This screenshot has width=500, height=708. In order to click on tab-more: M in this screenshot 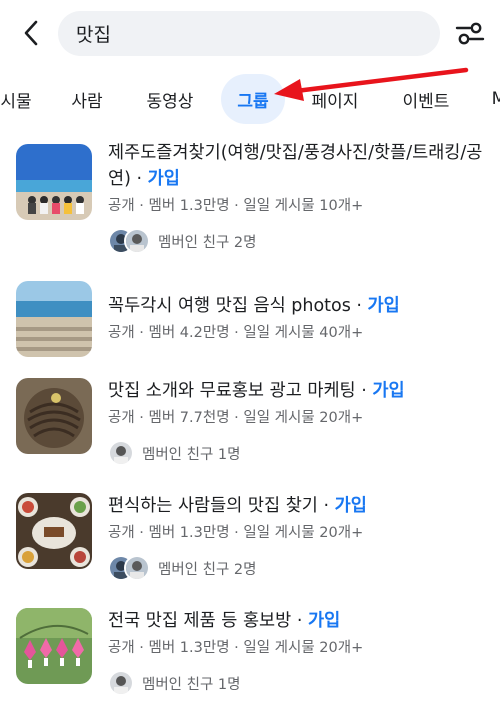, I will do `click(492, 99)`.